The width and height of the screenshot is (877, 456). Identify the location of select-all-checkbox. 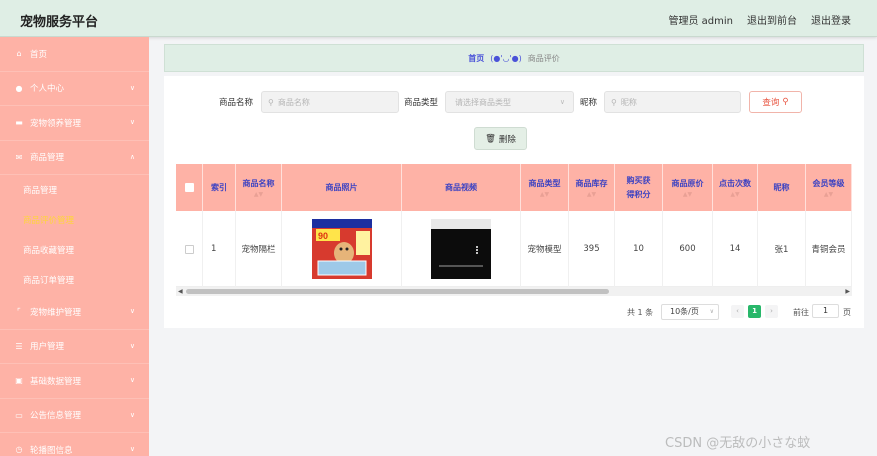
(189, 187).